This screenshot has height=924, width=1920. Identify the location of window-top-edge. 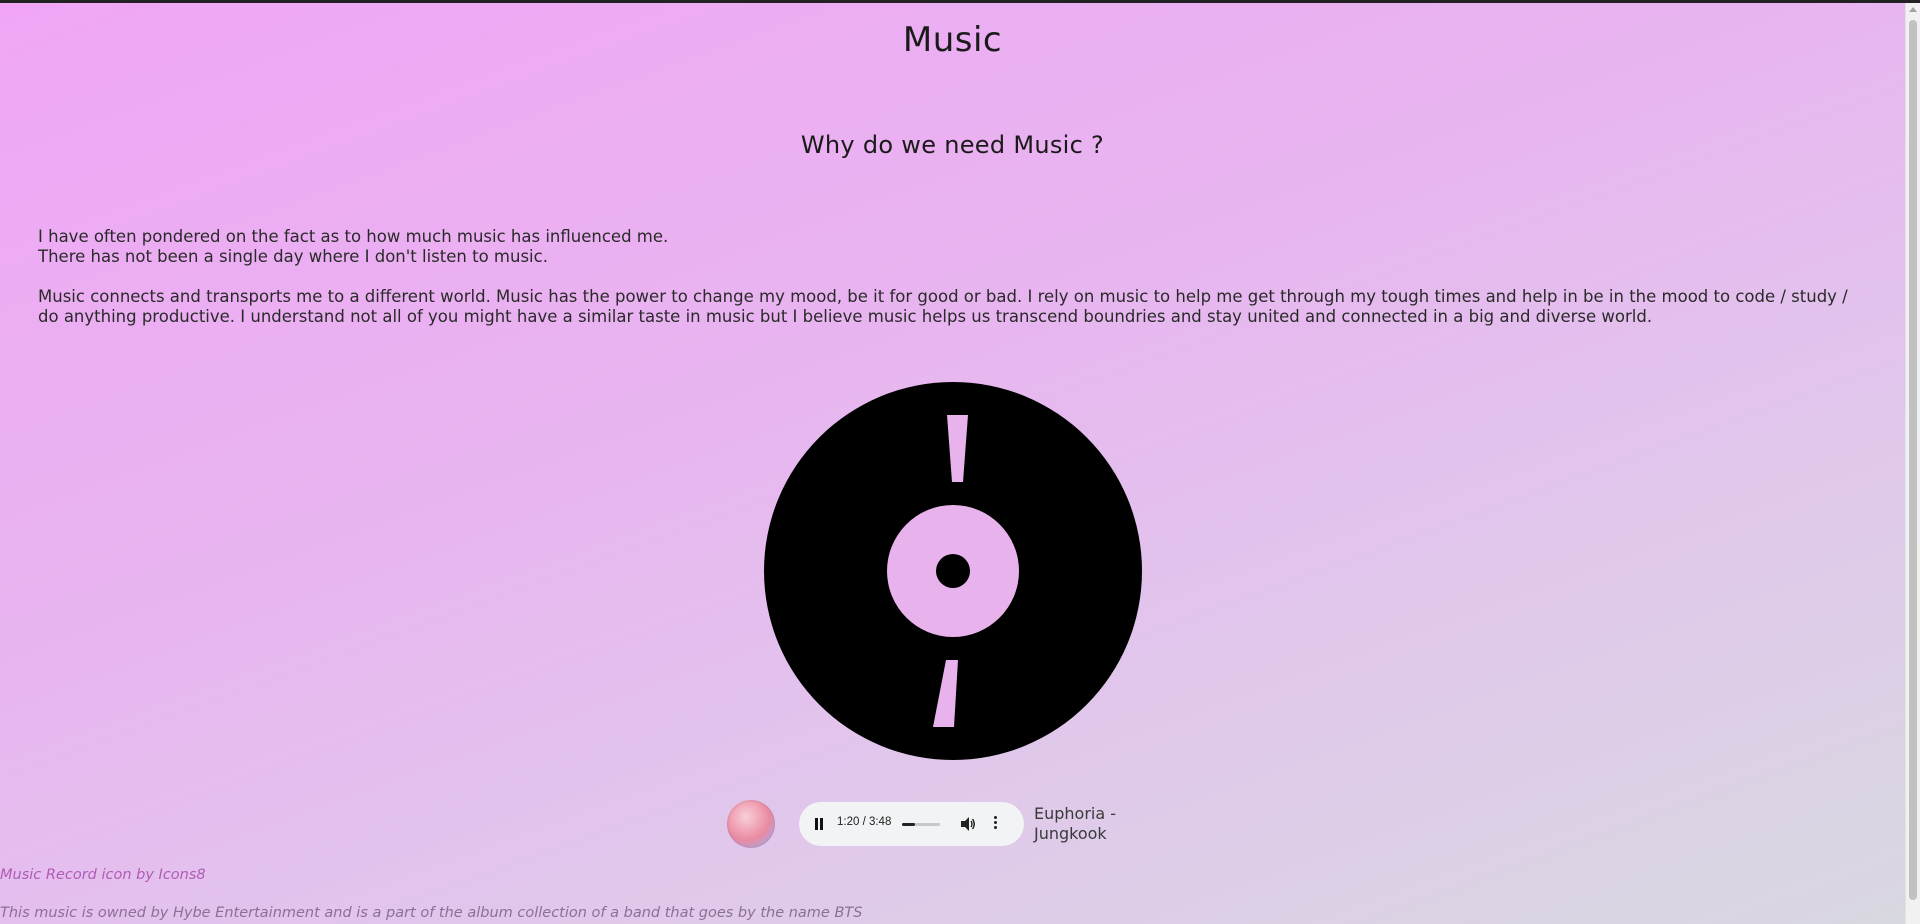
(960, 1).